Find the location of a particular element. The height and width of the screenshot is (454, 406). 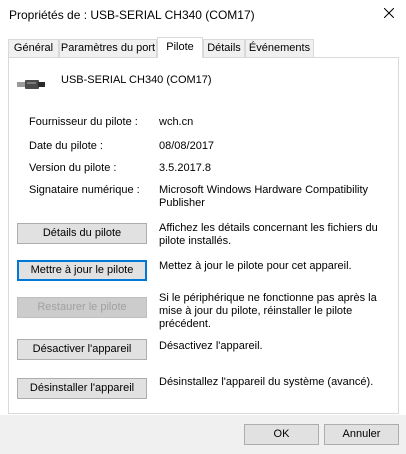

usb-plug-icon is located at coordinates (31, 85).